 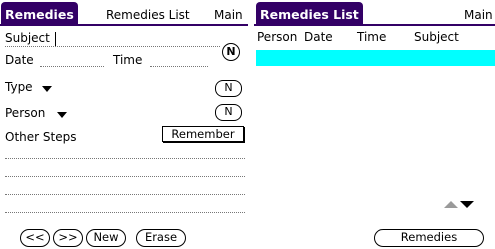 What do you see at coordinates (55, 39) in the screenshot?
I see `text-cursor` at bounding box center [55, 39].